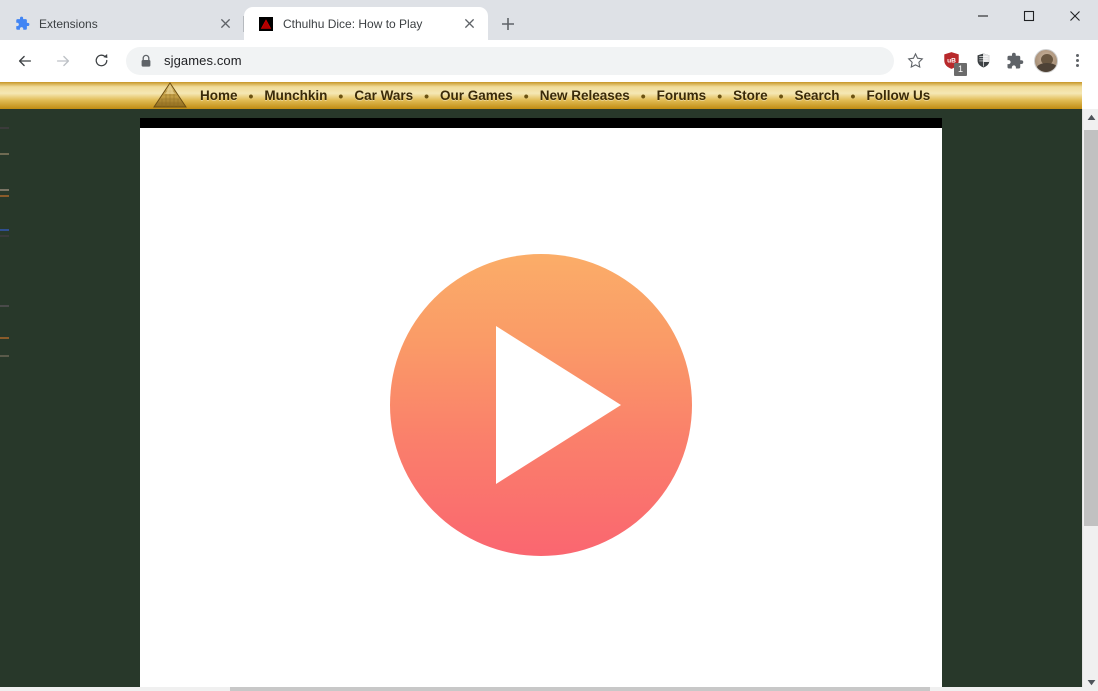  I want to click on avatar, so click(1046, 60).